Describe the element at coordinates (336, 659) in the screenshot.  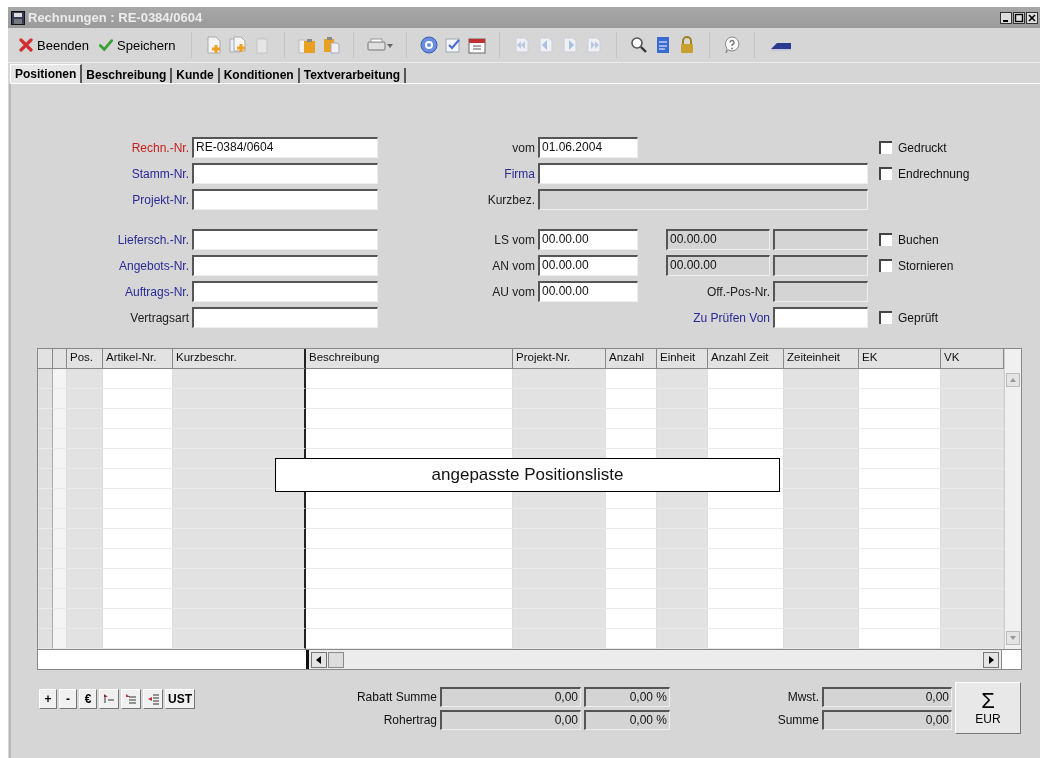
I see `scroll-thumb` at that location.